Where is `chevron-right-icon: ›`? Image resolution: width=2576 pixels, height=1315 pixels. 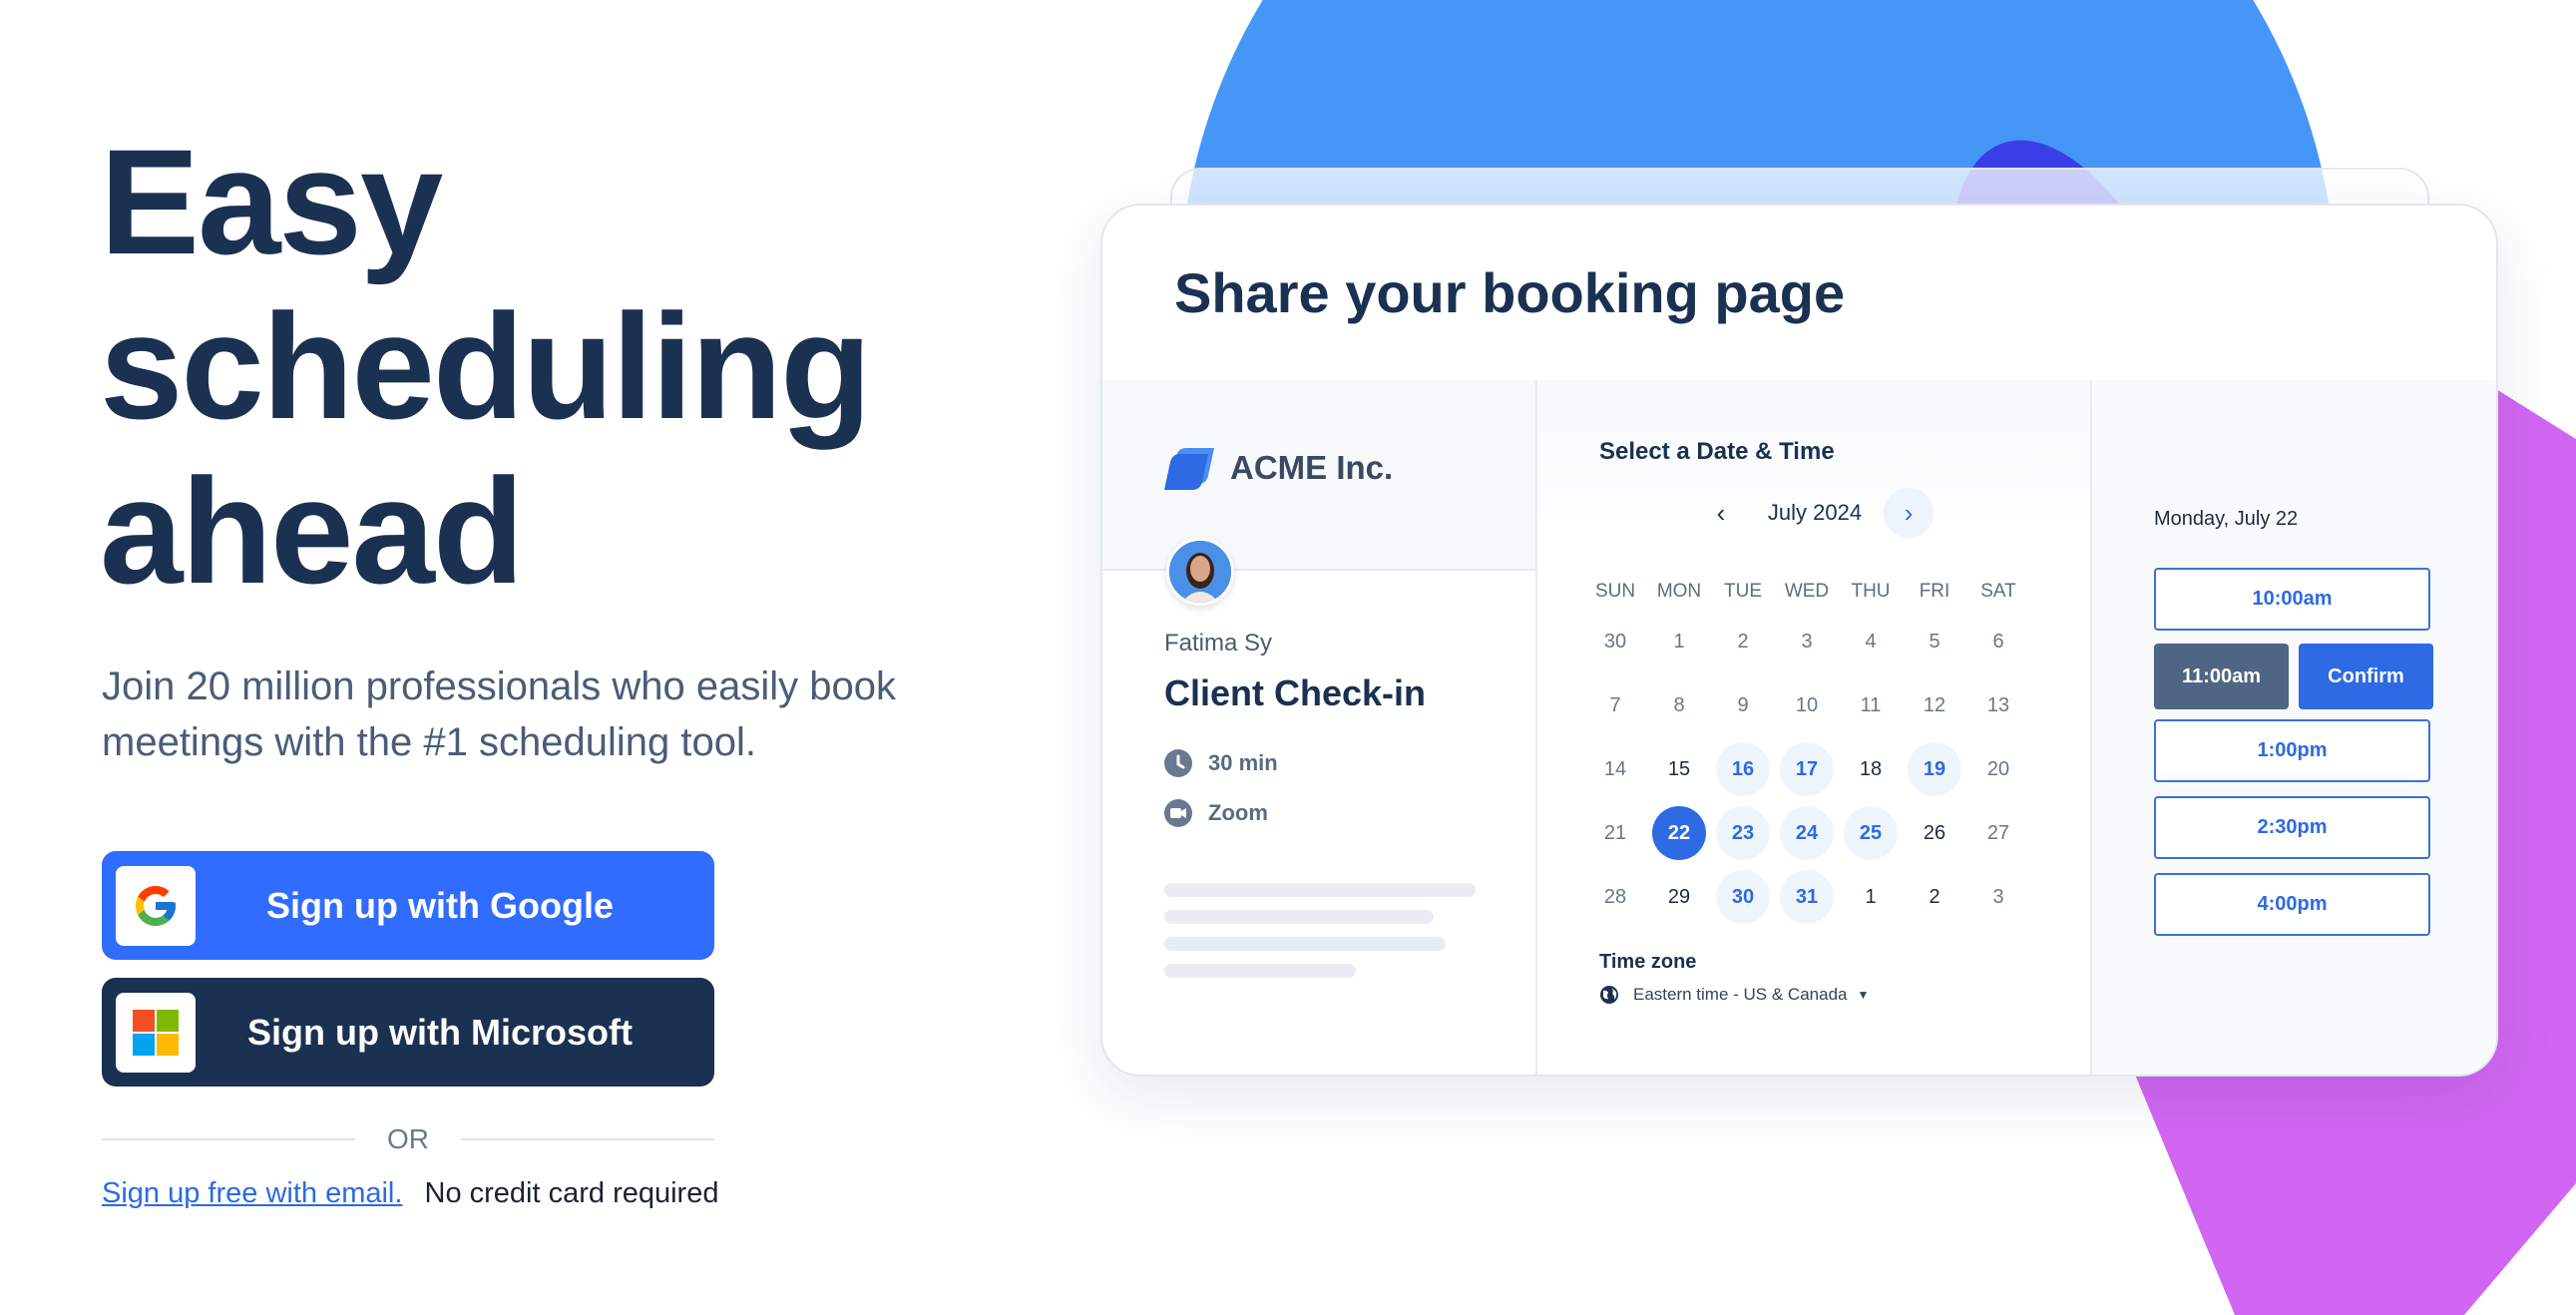
chevron-right-icon: › is located at coordinates (1909, 512).